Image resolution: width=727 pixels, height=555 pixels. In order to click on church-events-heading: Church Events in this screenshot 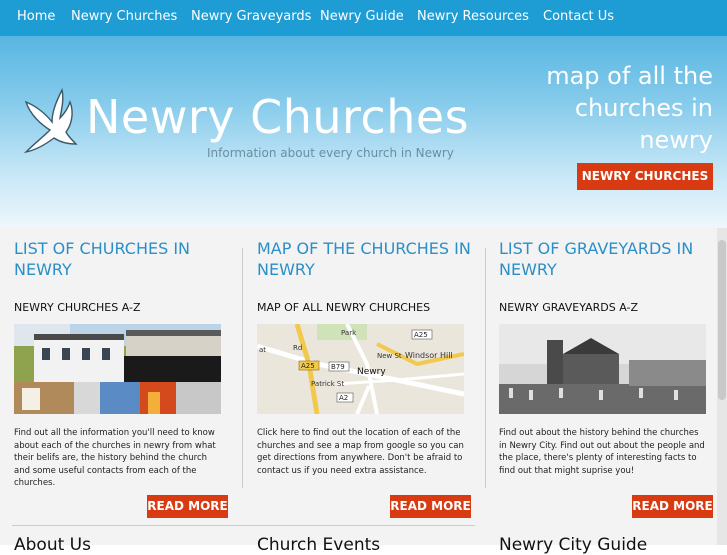, I will do `click(318, 545)`.